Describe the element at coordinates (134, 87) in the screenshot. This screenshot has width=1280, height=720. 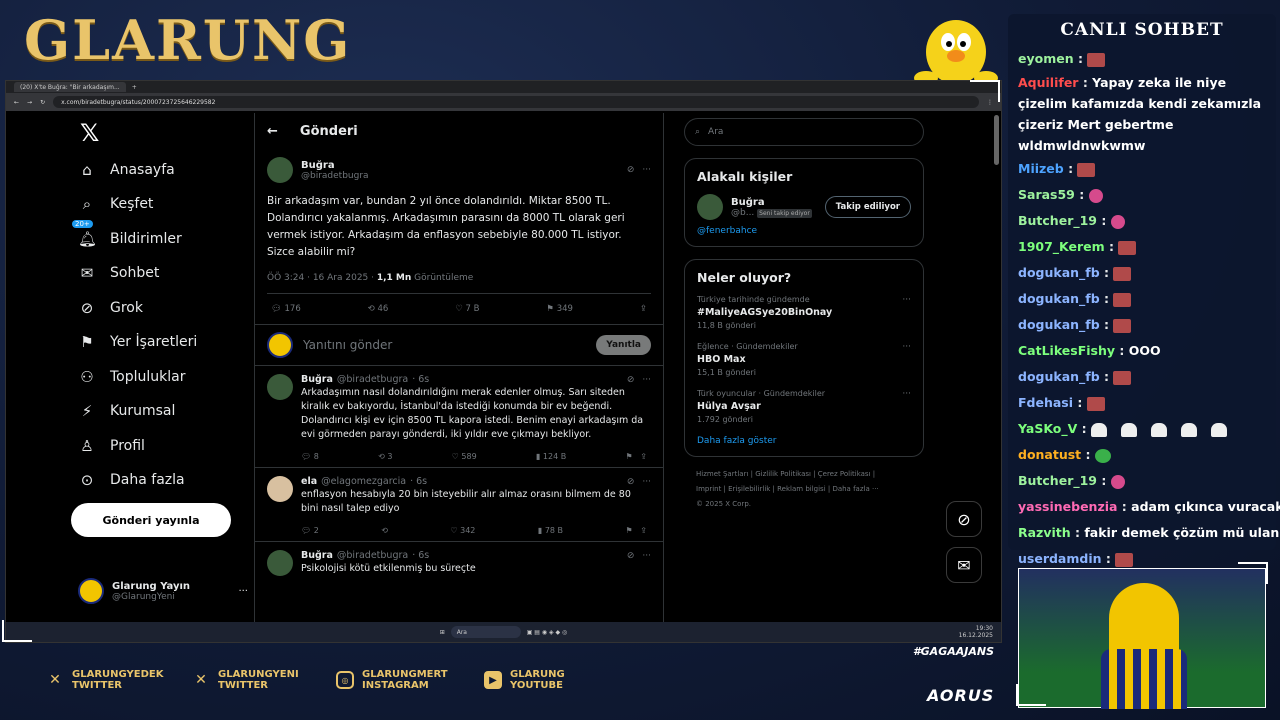
I see `new-tab-icon: +` at that location.